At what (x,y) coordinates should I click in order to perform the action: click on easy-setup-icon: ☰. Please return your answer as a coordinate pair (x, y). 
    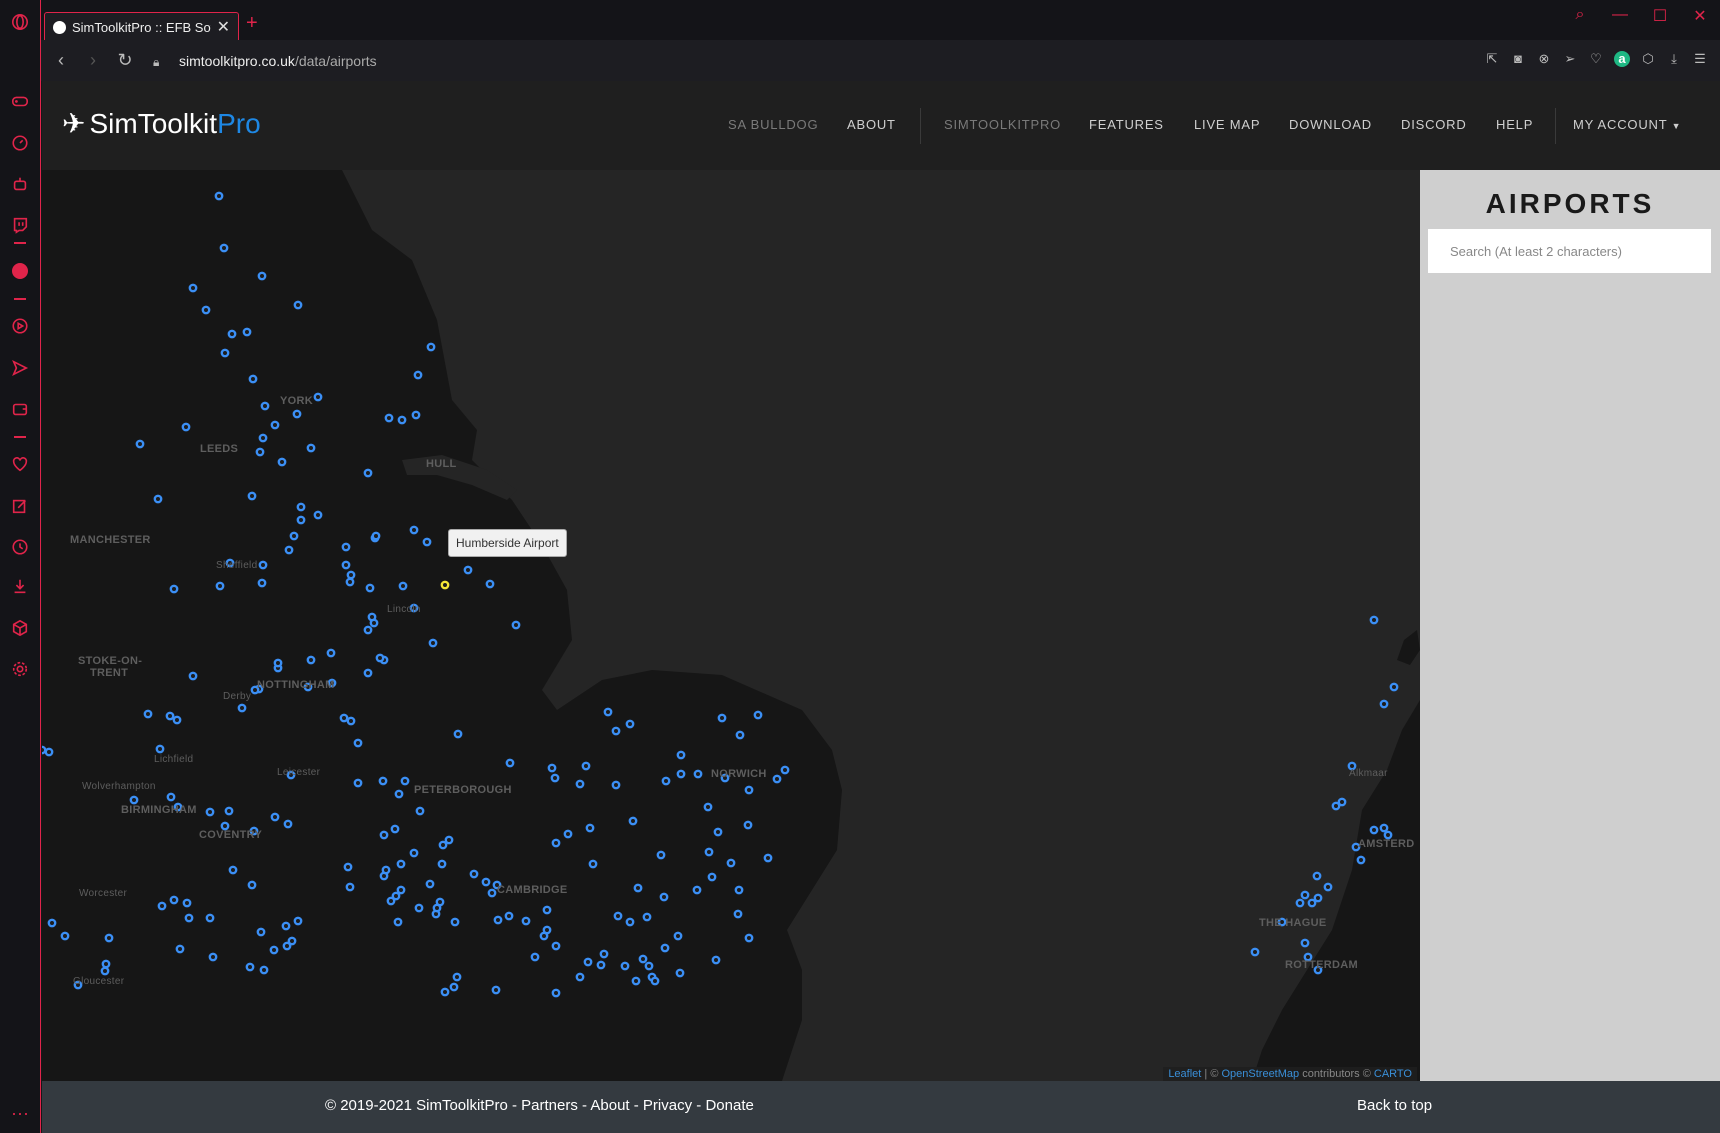
    Looking at the image, I should click on (1700, 59).